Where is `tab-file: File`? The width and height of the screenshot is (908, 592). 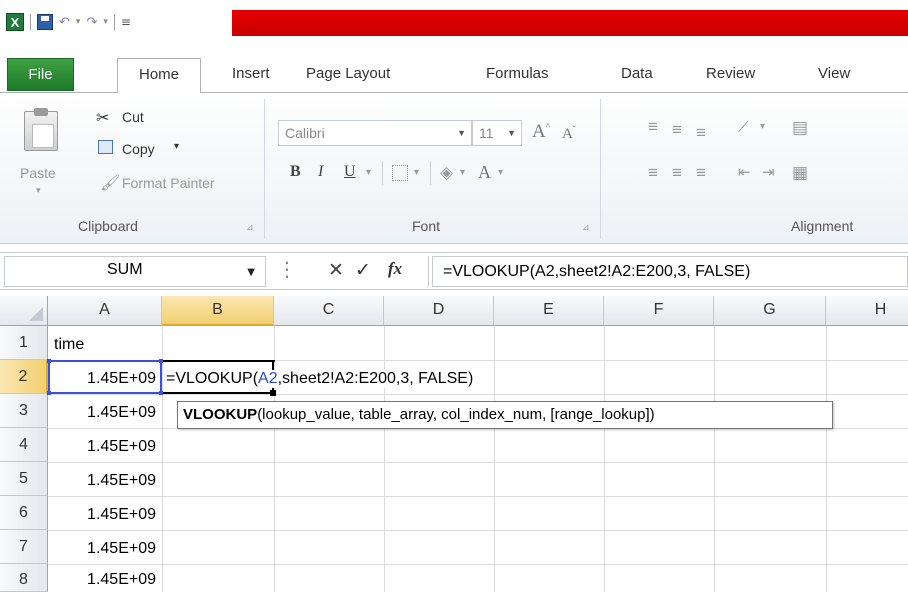 tab-file: File is located at coordinates (40, 74).